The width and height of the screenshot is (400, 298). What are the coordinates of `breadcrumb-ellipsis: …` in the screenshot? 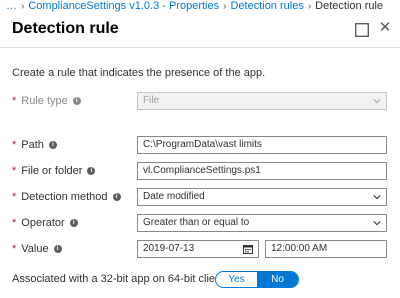 It's located at (11, 6).